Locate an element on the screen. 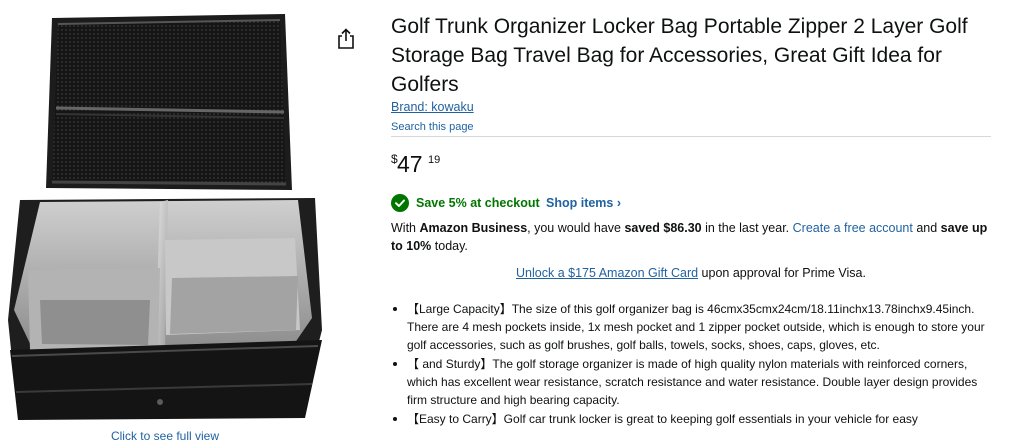  business-mid3: and is located at coordinates (926, 228).